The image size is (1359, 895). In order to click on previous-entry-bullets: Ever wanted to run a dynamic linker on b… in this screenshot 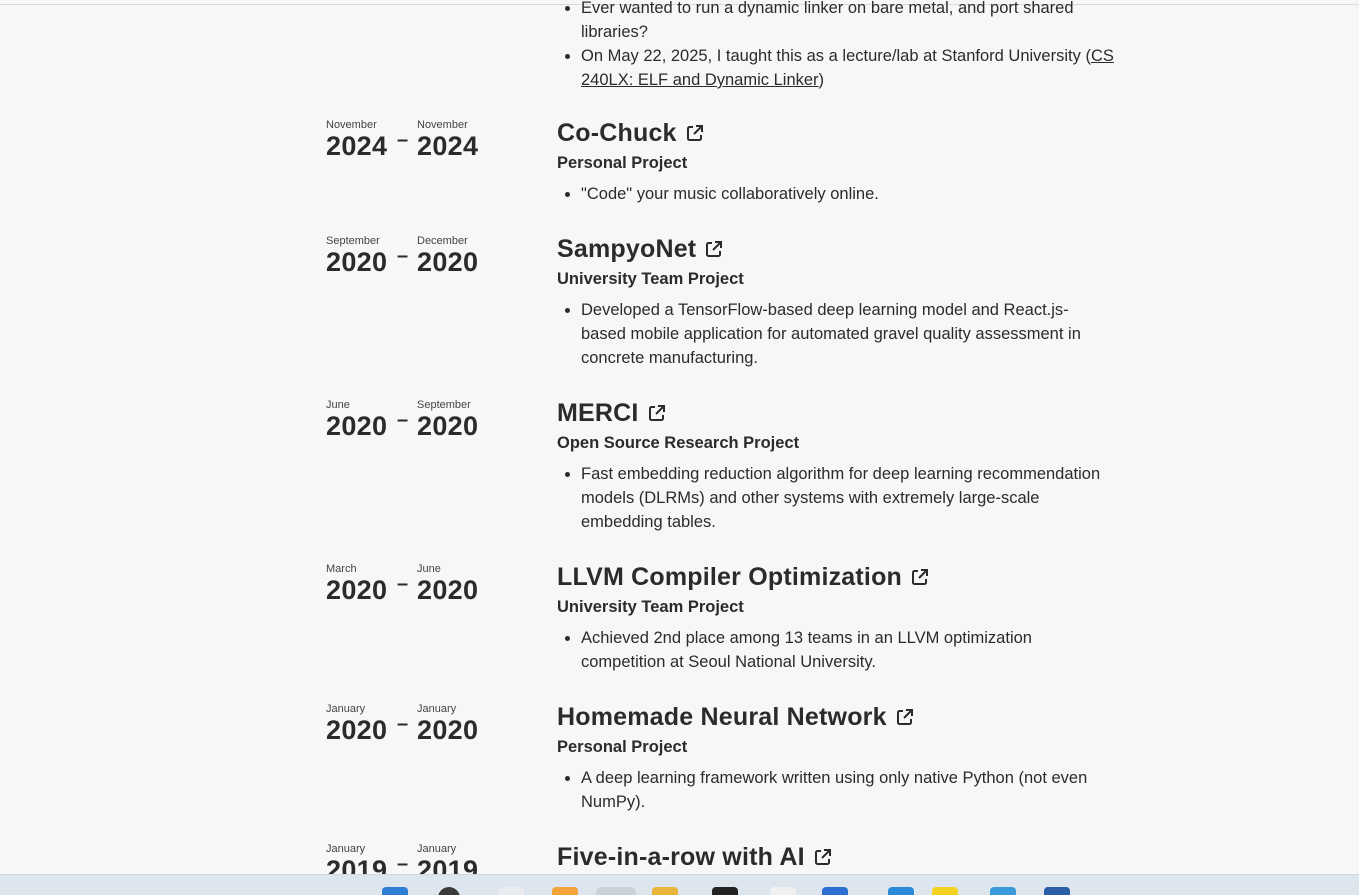, I will do `click(841, 46)`.